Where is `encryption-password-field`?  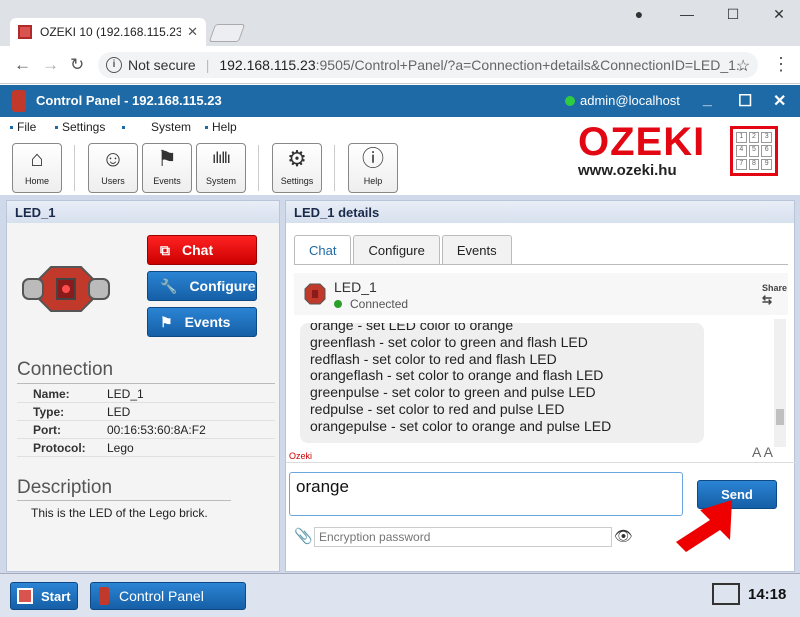 encryption-password-field is located at coordinates (463, 537).